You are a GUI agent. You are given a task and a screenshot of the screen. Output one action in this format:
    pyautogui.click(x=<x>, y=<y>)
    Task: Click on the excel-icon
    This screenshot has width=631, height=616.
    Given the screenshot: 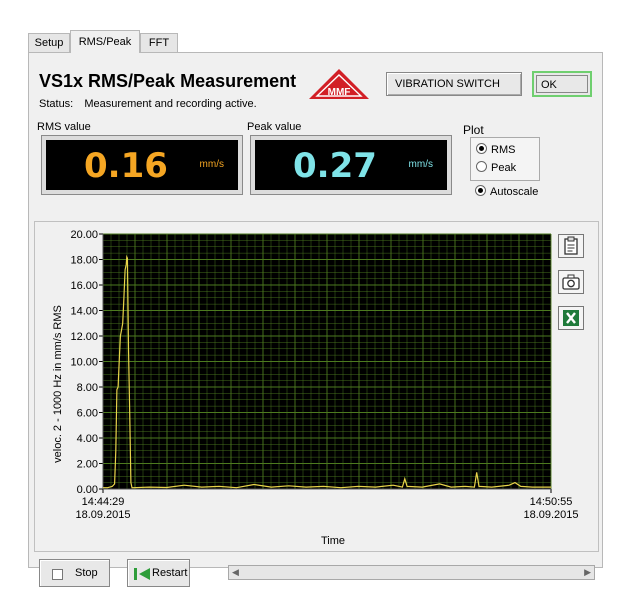 What is the action you would take?
    pyautogui.click(x=571, y=318)
    